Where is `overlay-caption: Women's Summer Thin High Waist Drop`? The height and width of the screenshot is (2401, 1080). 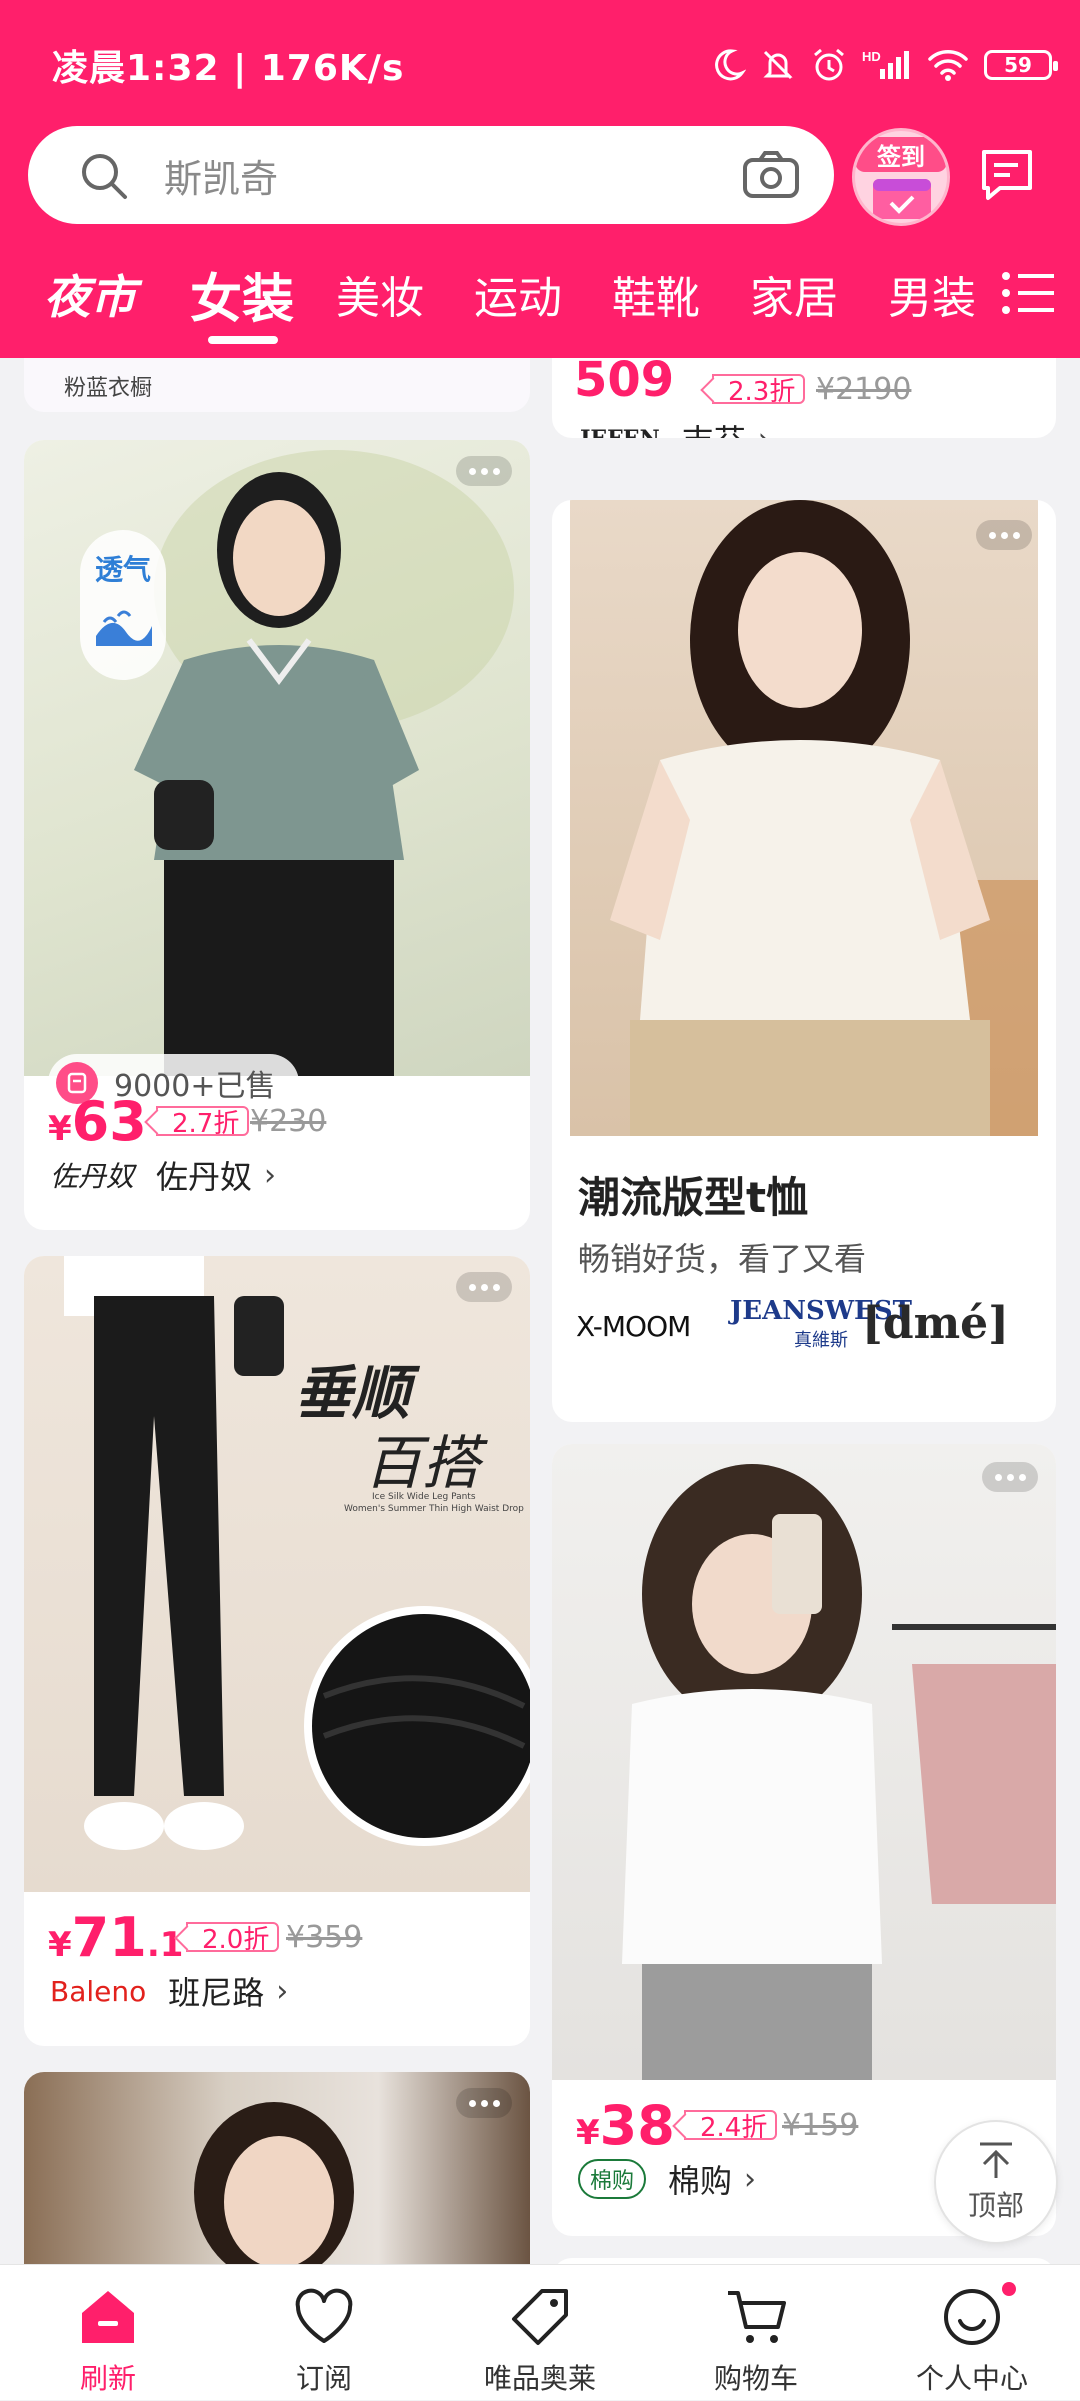 overlay-caption: Women's Summer Thin High Waist Drop is located at coordinates (434, 1509).